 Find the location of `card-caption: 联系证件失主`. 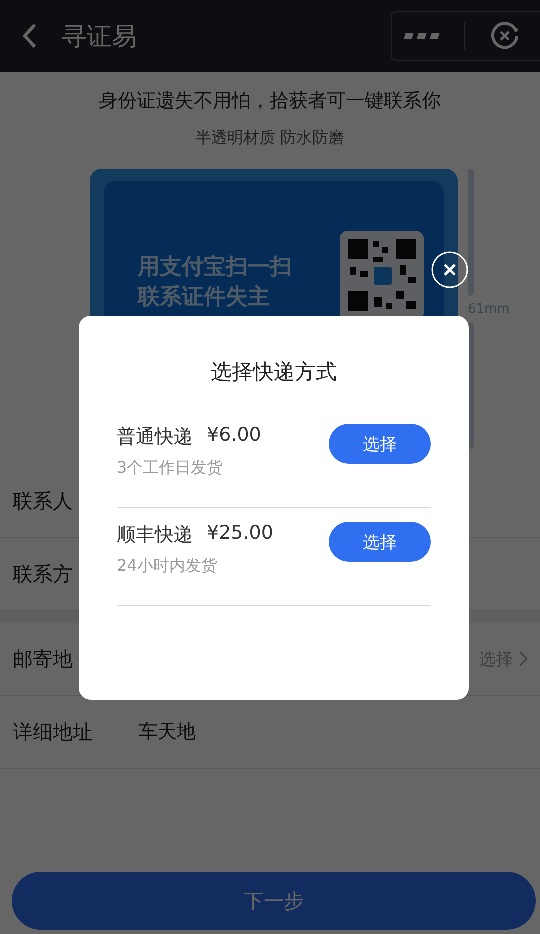

card-caption: 联系证件失主 is located at coordinates (204, 298).